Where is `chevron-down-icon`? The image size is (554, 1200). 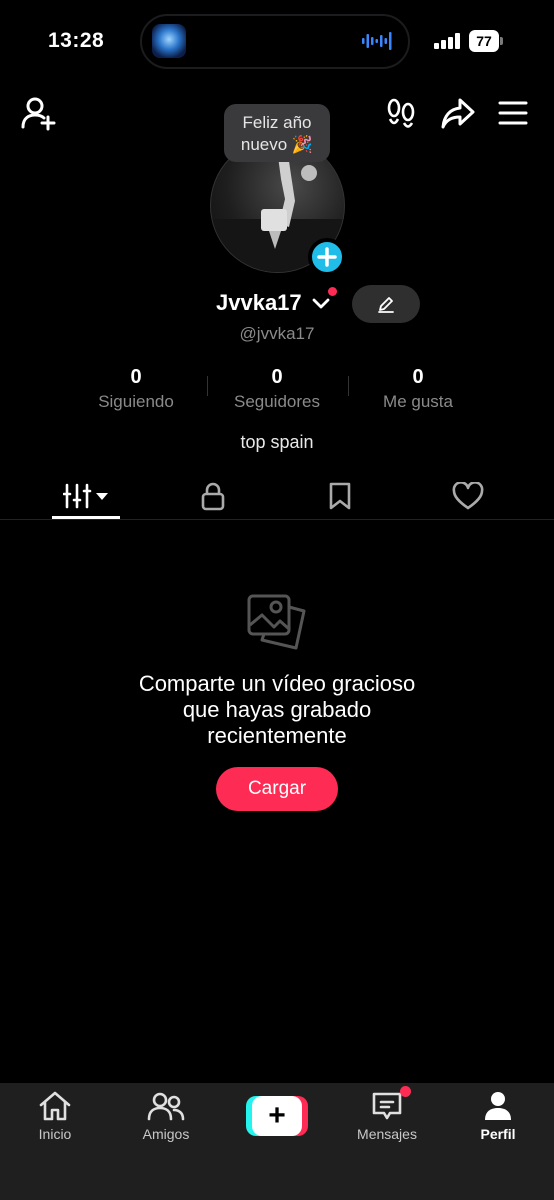 chevron-down-icon is located at coordinates (321, 303).